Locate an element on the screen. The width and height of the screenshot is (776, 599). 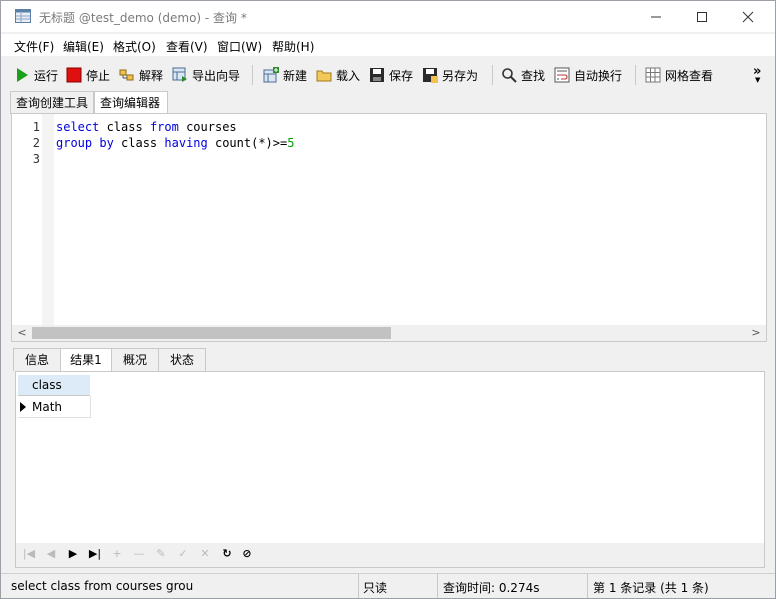
load-label: 载入 is located at coordinates (348, 75).